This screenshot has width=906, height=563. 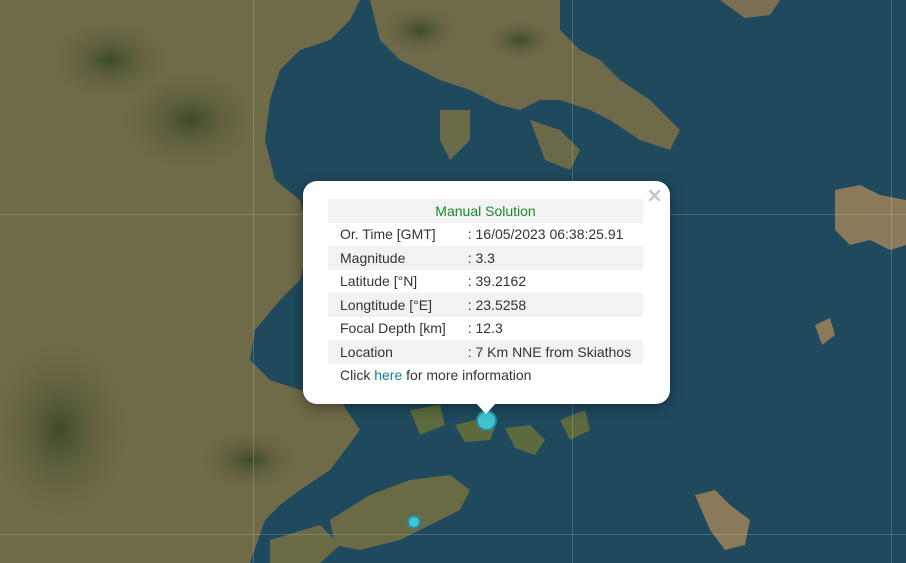 I want to click on earthquake-marker, so click(x=414, y=522).